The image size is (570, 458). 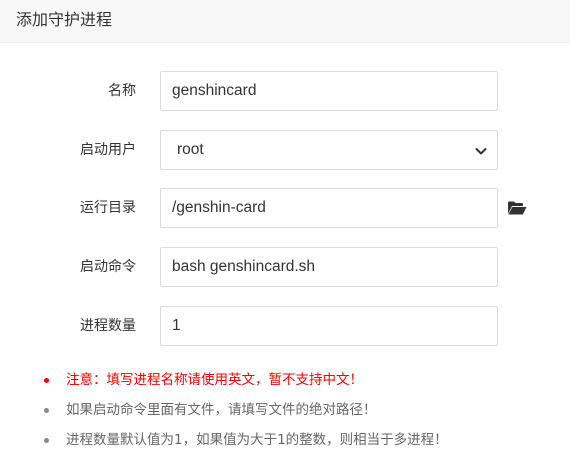 I want to click on note-text: 进程数量默认值为1，如果值为大于1的整数，则相当于多进程！, so click(x=257, y=440).